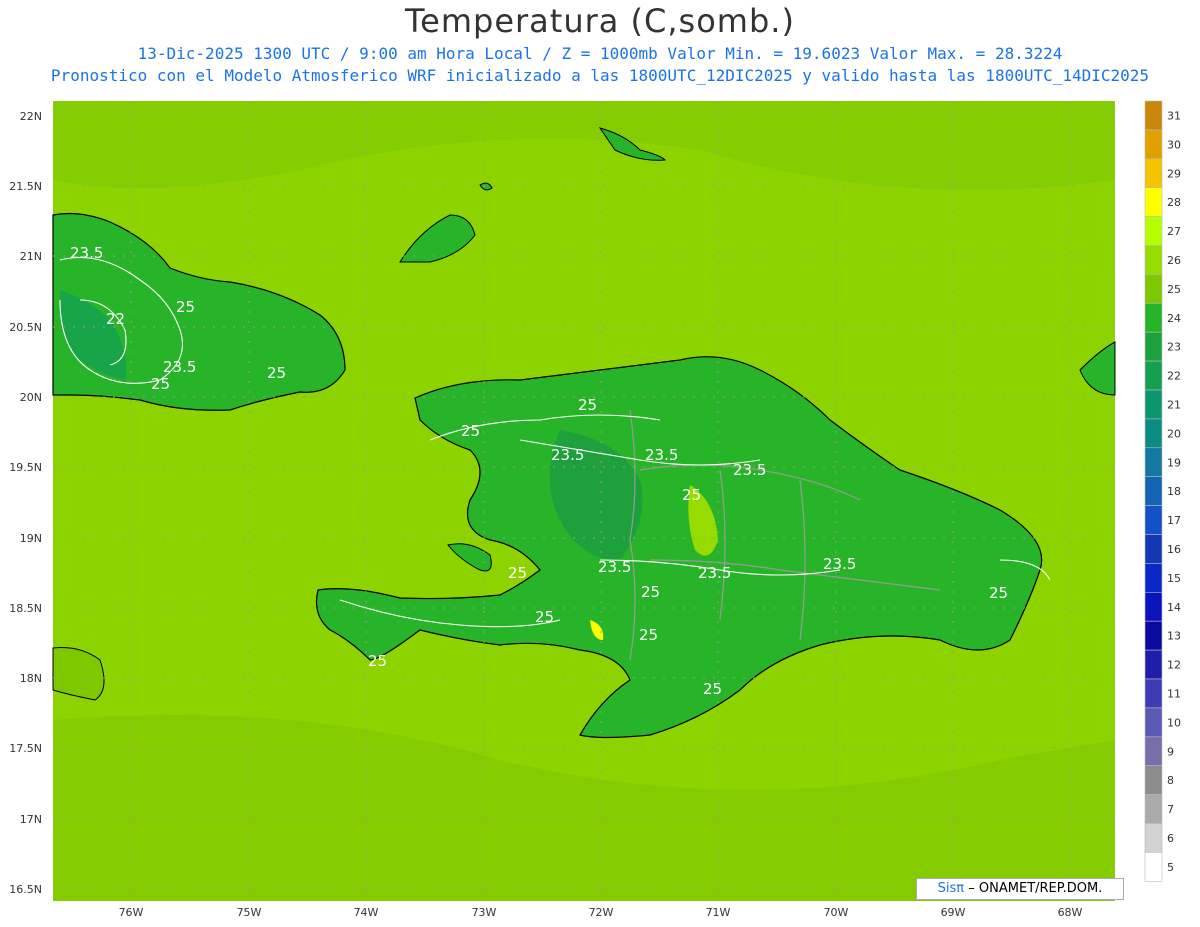 The width and height of the screenshot is (1200, 927). Describe the element at coordinates (1174, 722) in the screenshot. I see `colorbar-label: 10` at that location.